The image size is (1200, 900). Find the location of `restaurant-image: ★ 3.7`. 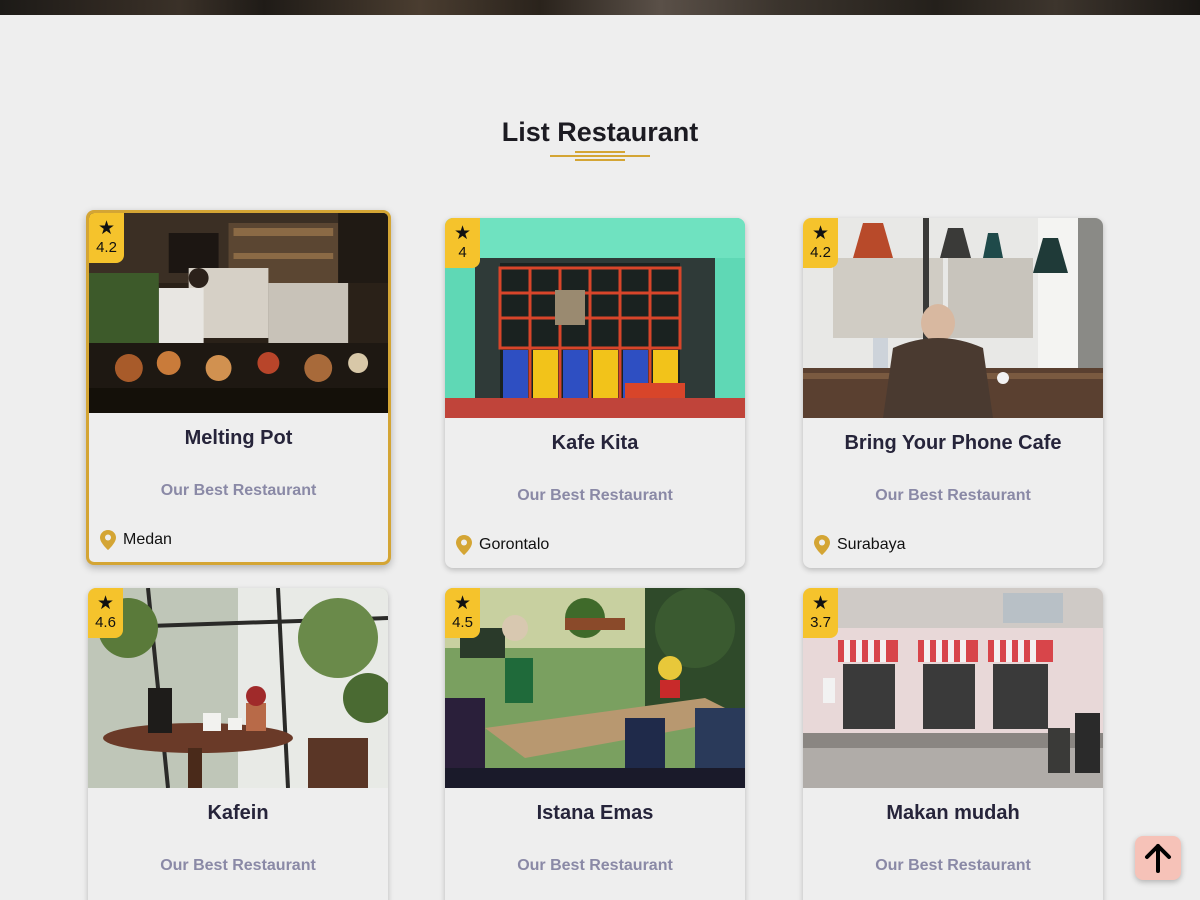

restaurant-image: ★ 3.7 is located at coordinates (953, 688).